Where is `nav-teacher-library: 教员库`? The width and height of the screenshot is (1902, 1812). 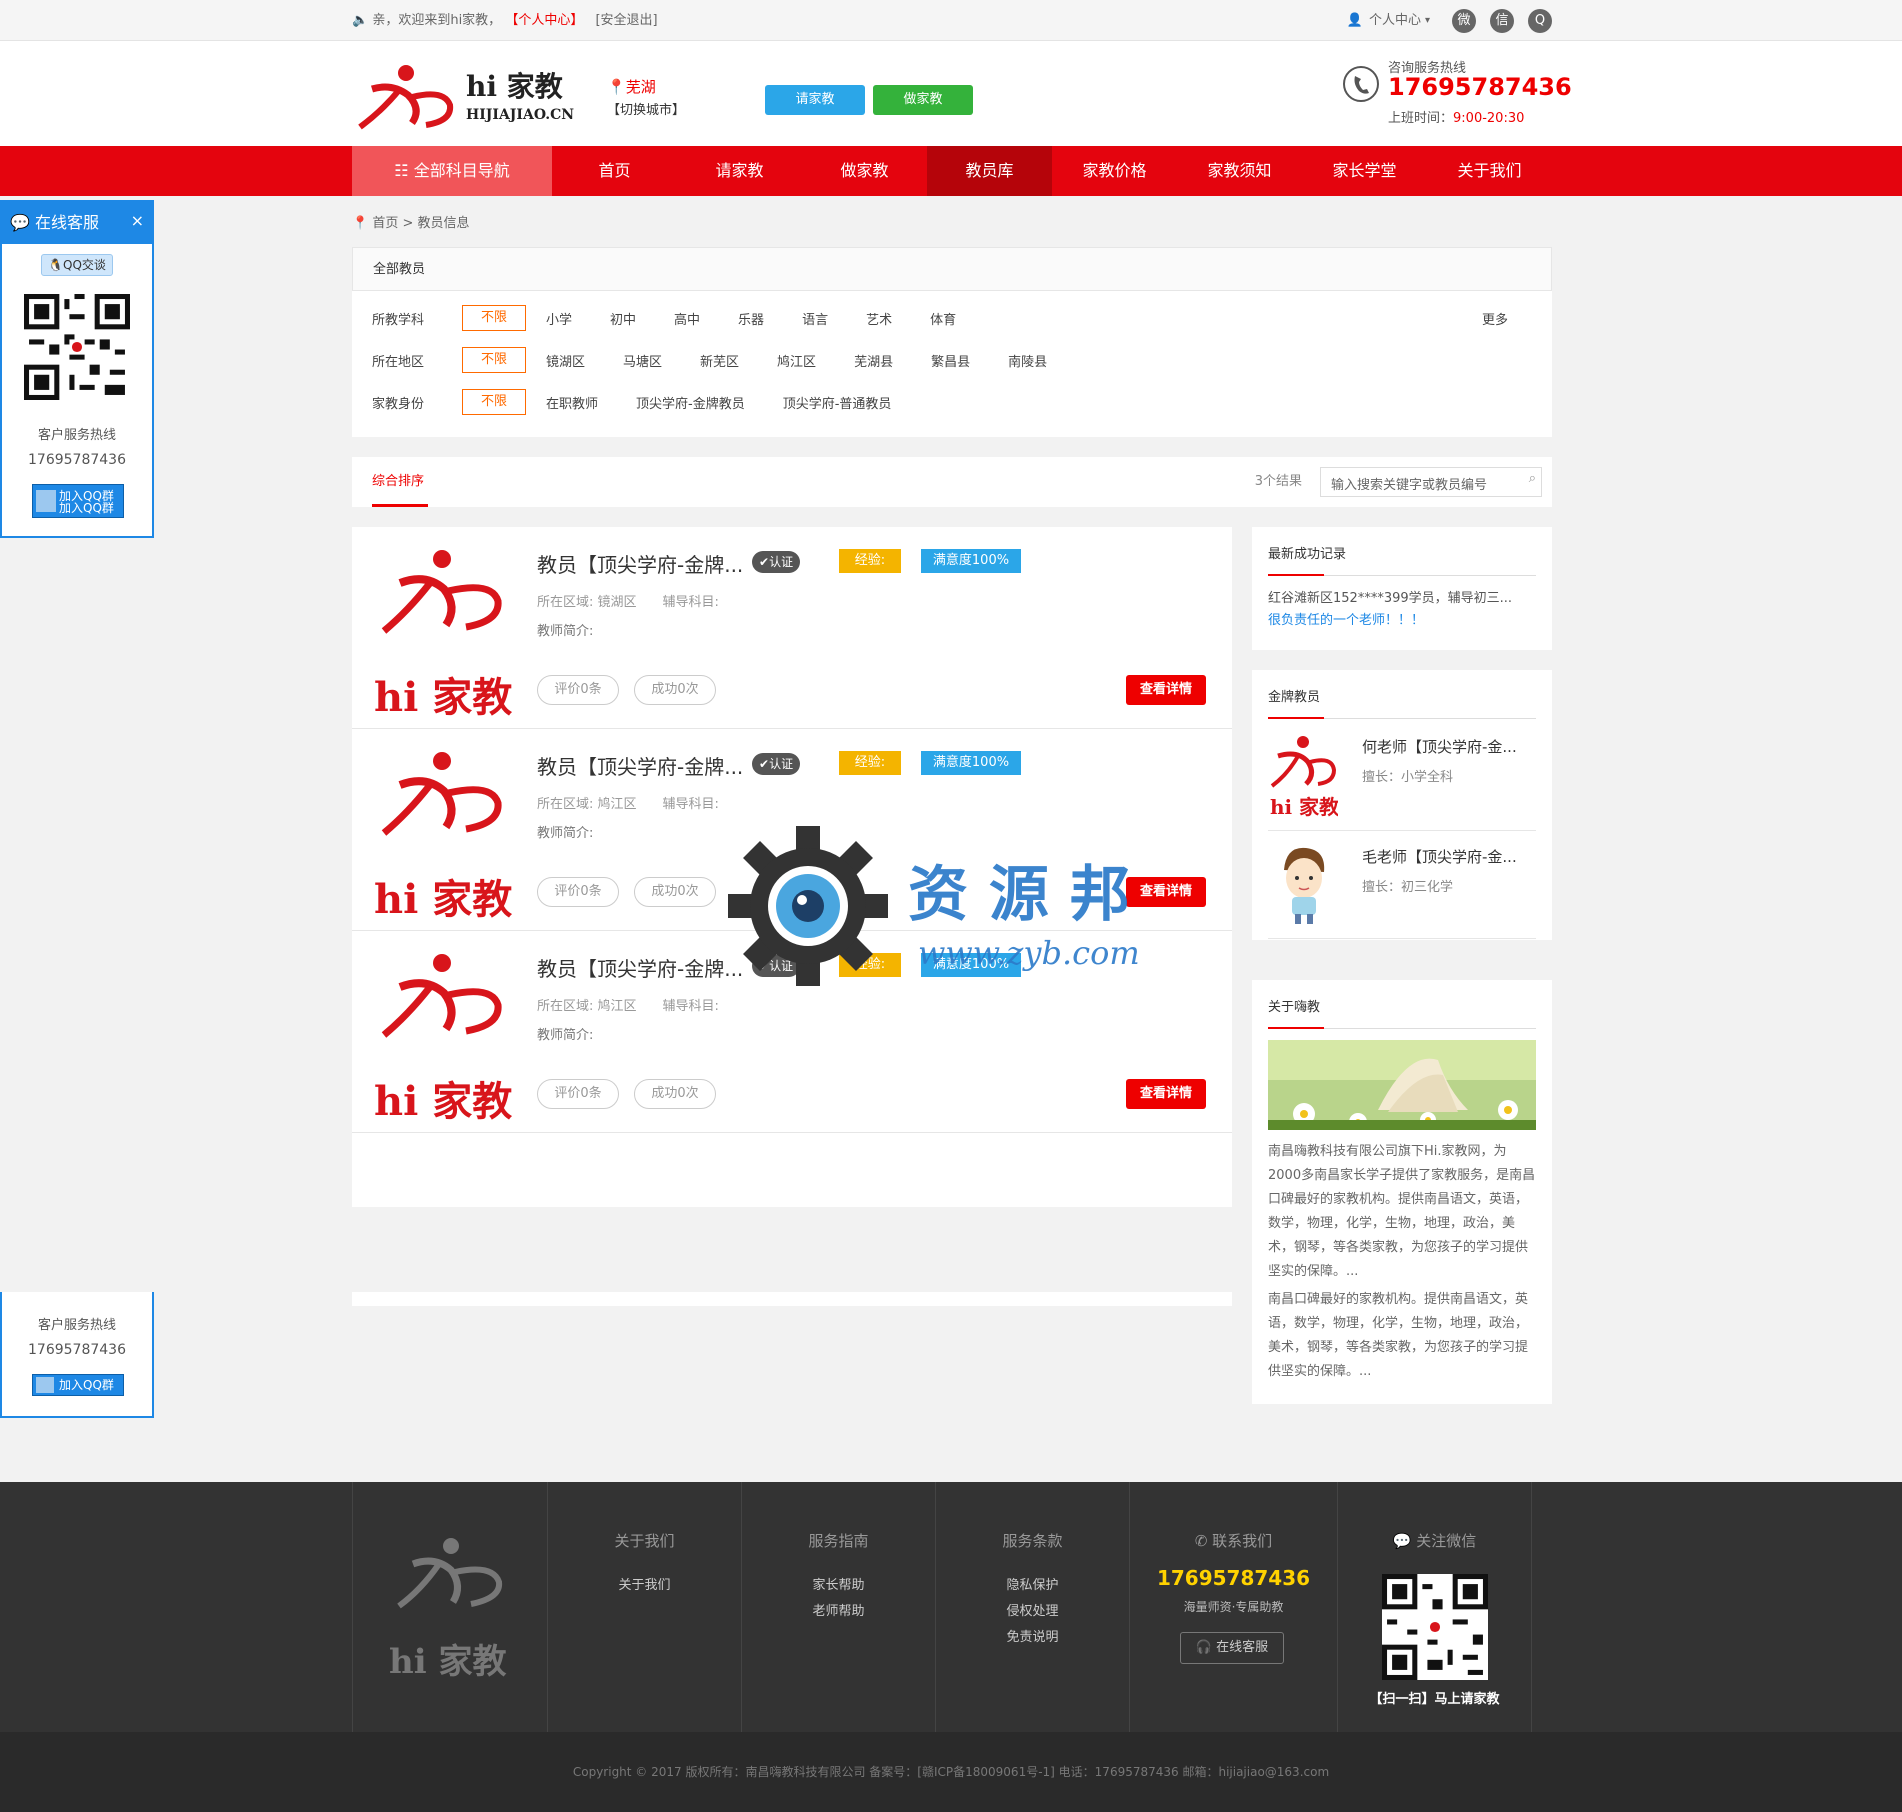 nav-teacher-library: 教员库 is located at coordinates (989, 171).